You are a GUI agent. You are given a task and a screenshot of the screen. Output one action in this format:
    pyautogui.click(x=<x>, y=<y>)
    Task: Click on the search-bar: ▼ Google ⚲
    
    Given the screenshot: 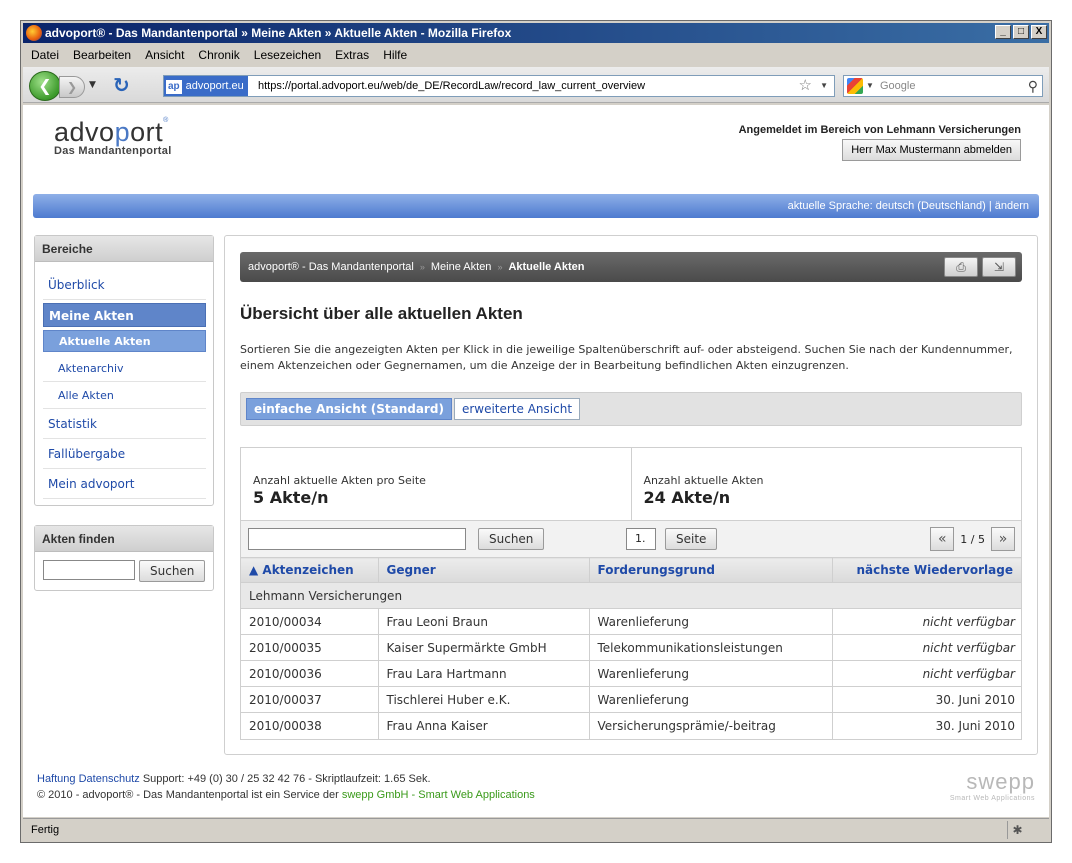 What is the action you would take?
    pyautogui.click(x=943, y=86)
    